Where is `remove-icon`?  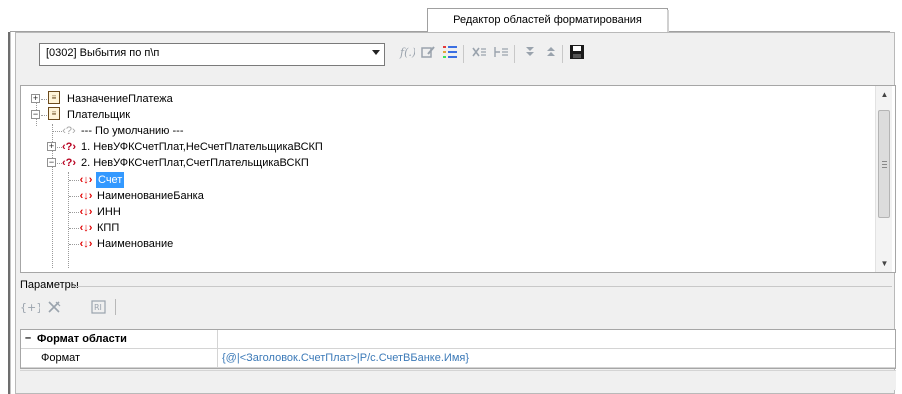 remove-icon is located at coordinates (479, 54).